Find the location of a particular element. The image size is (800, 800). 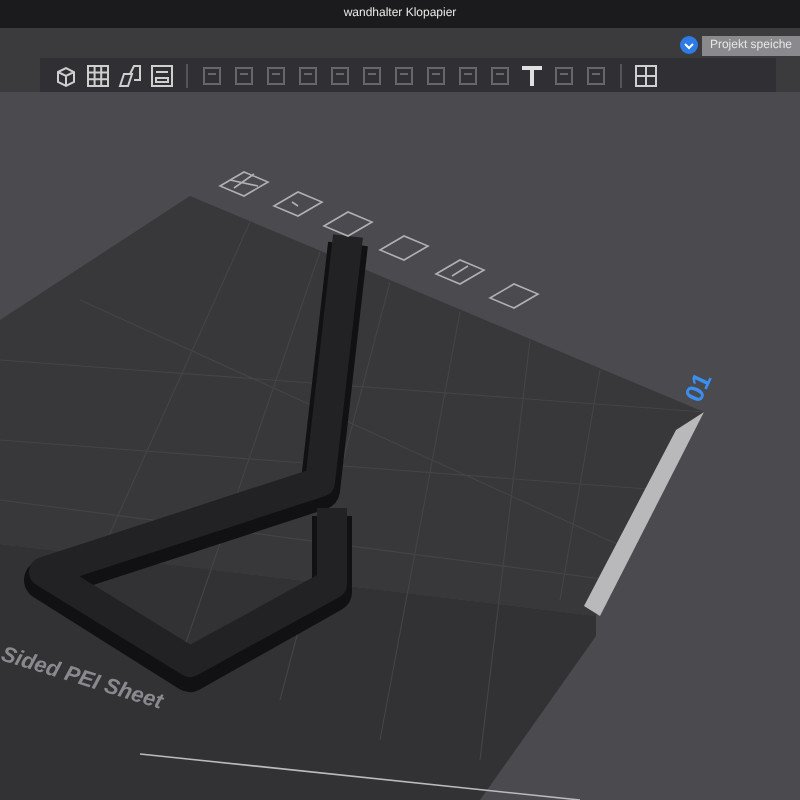

text-tool-icon is located at coordinates (532, 75).